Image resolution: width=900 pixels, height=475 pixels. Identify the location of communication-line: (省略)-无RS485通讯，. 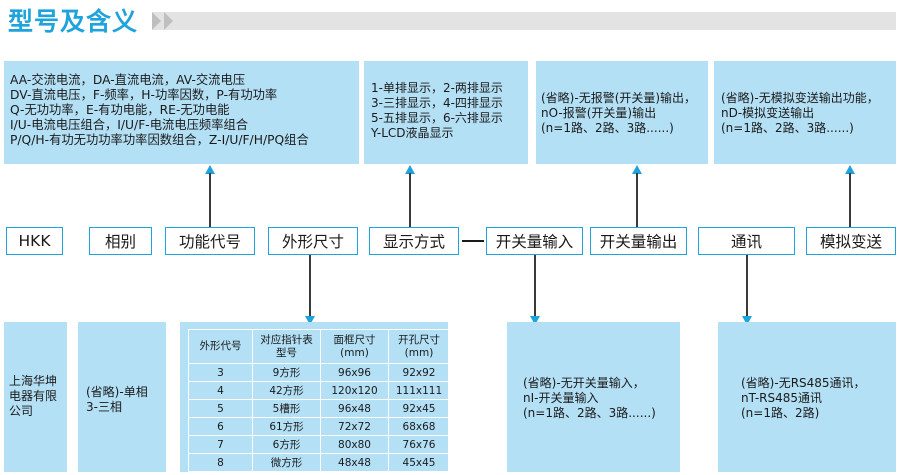
(803, 383).